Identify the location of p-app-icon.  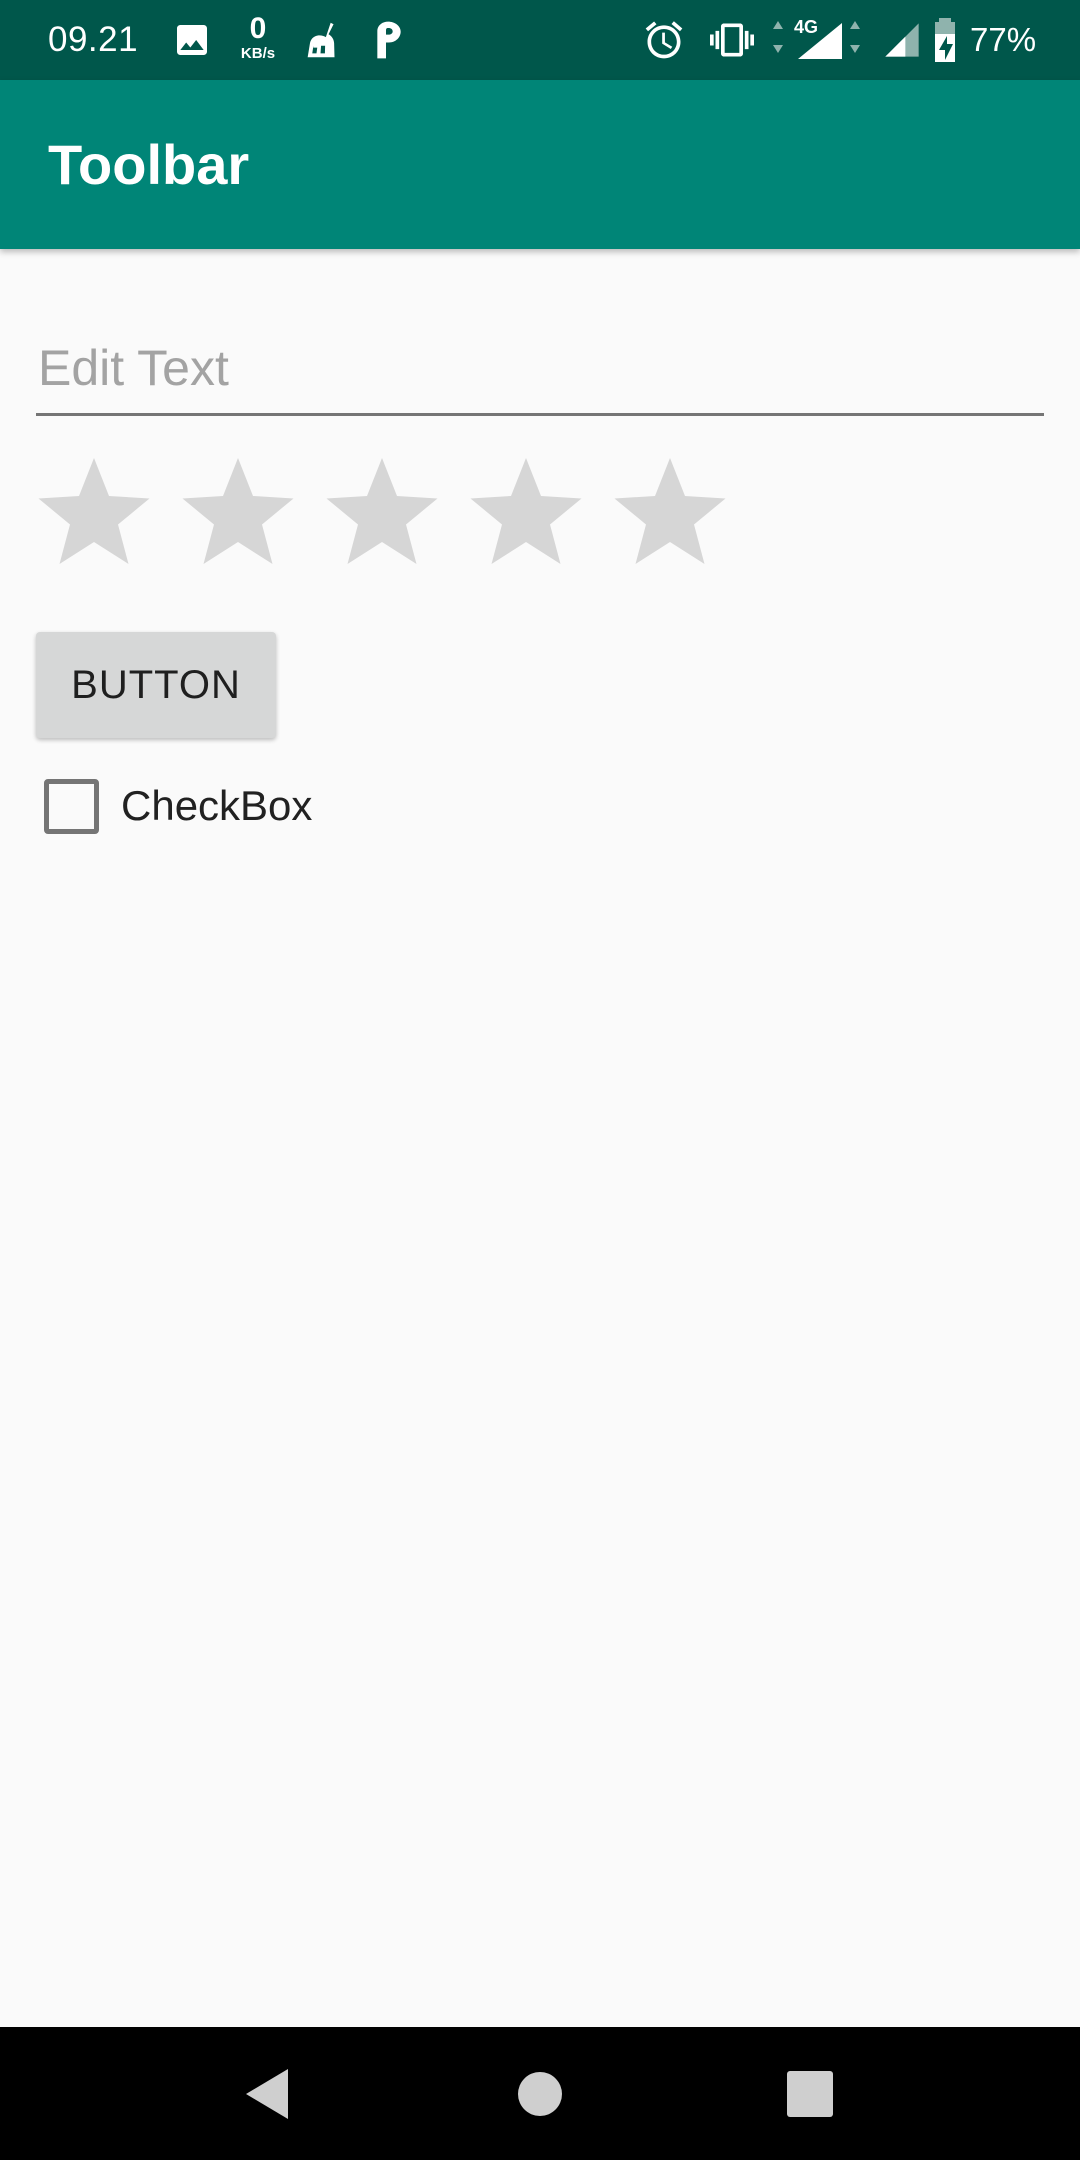
(389, 40).